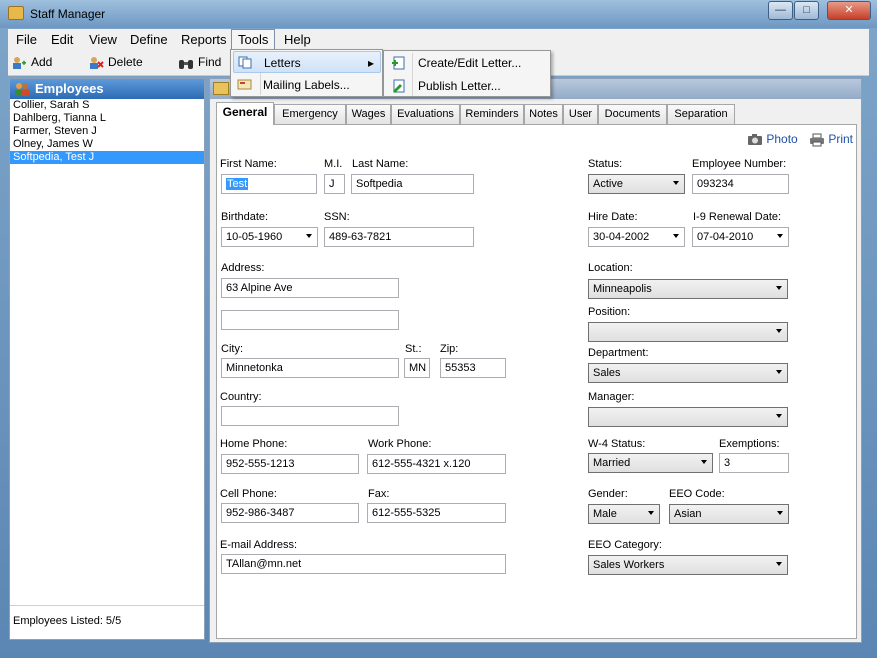 This screenshot has height=658, width=877. I want to click on print-button: Print, so click(831, 139).